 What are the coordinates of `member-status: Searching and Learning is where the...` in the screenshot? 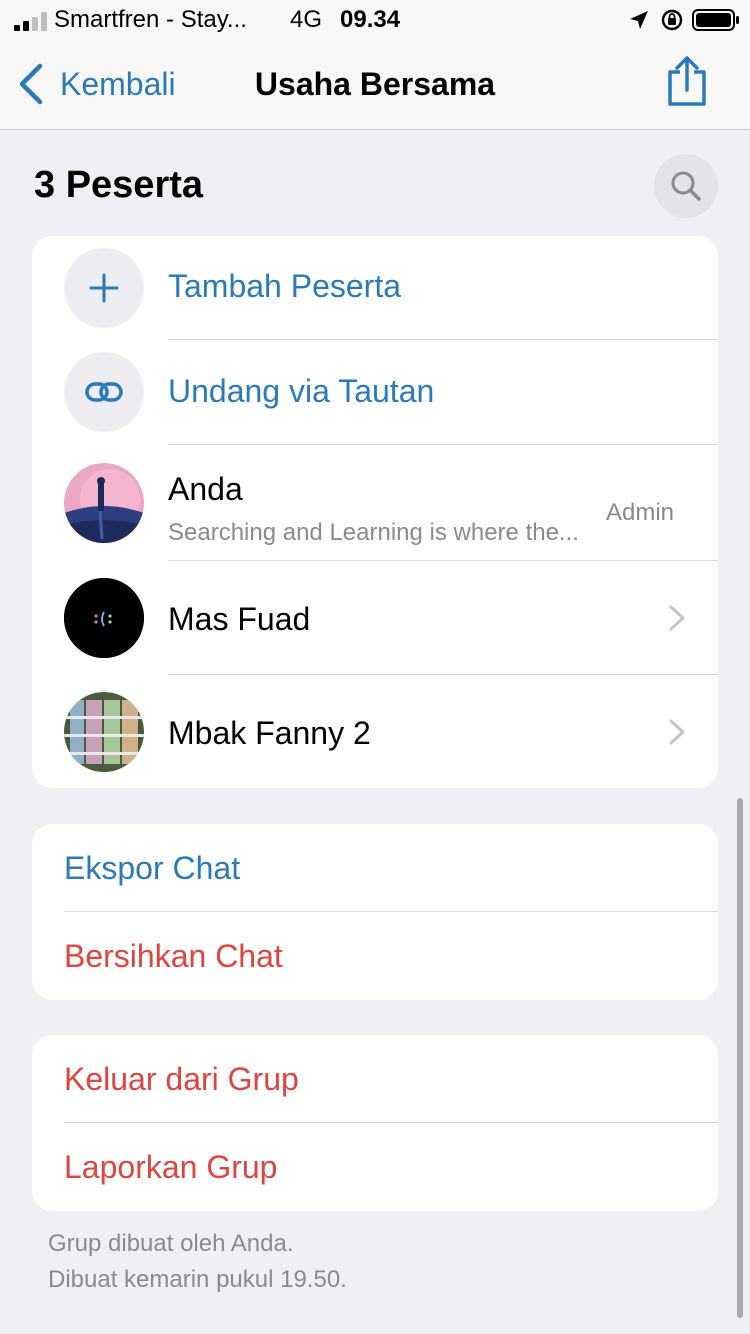 It's located at (373, 532).